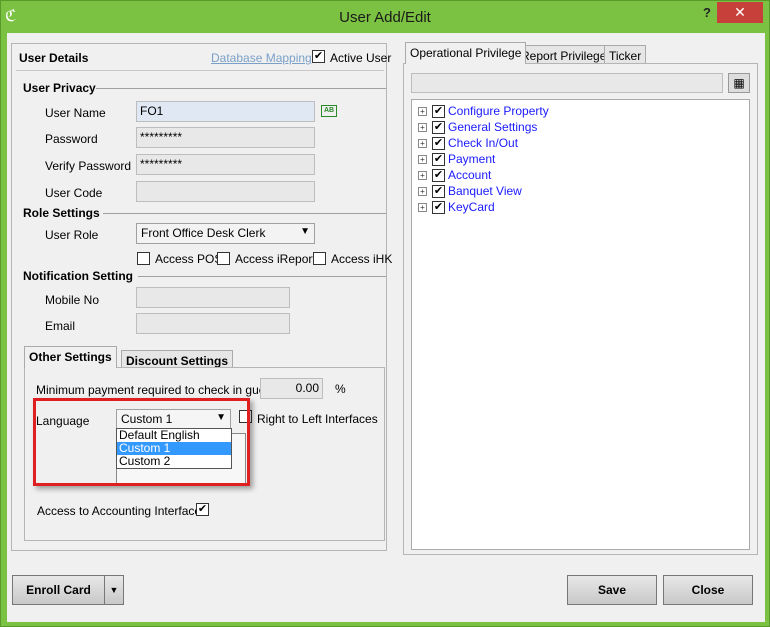 The width and height of the screenshot is (770, 627). I want to click on window-title: User Add/Edit, so click(385, 17).